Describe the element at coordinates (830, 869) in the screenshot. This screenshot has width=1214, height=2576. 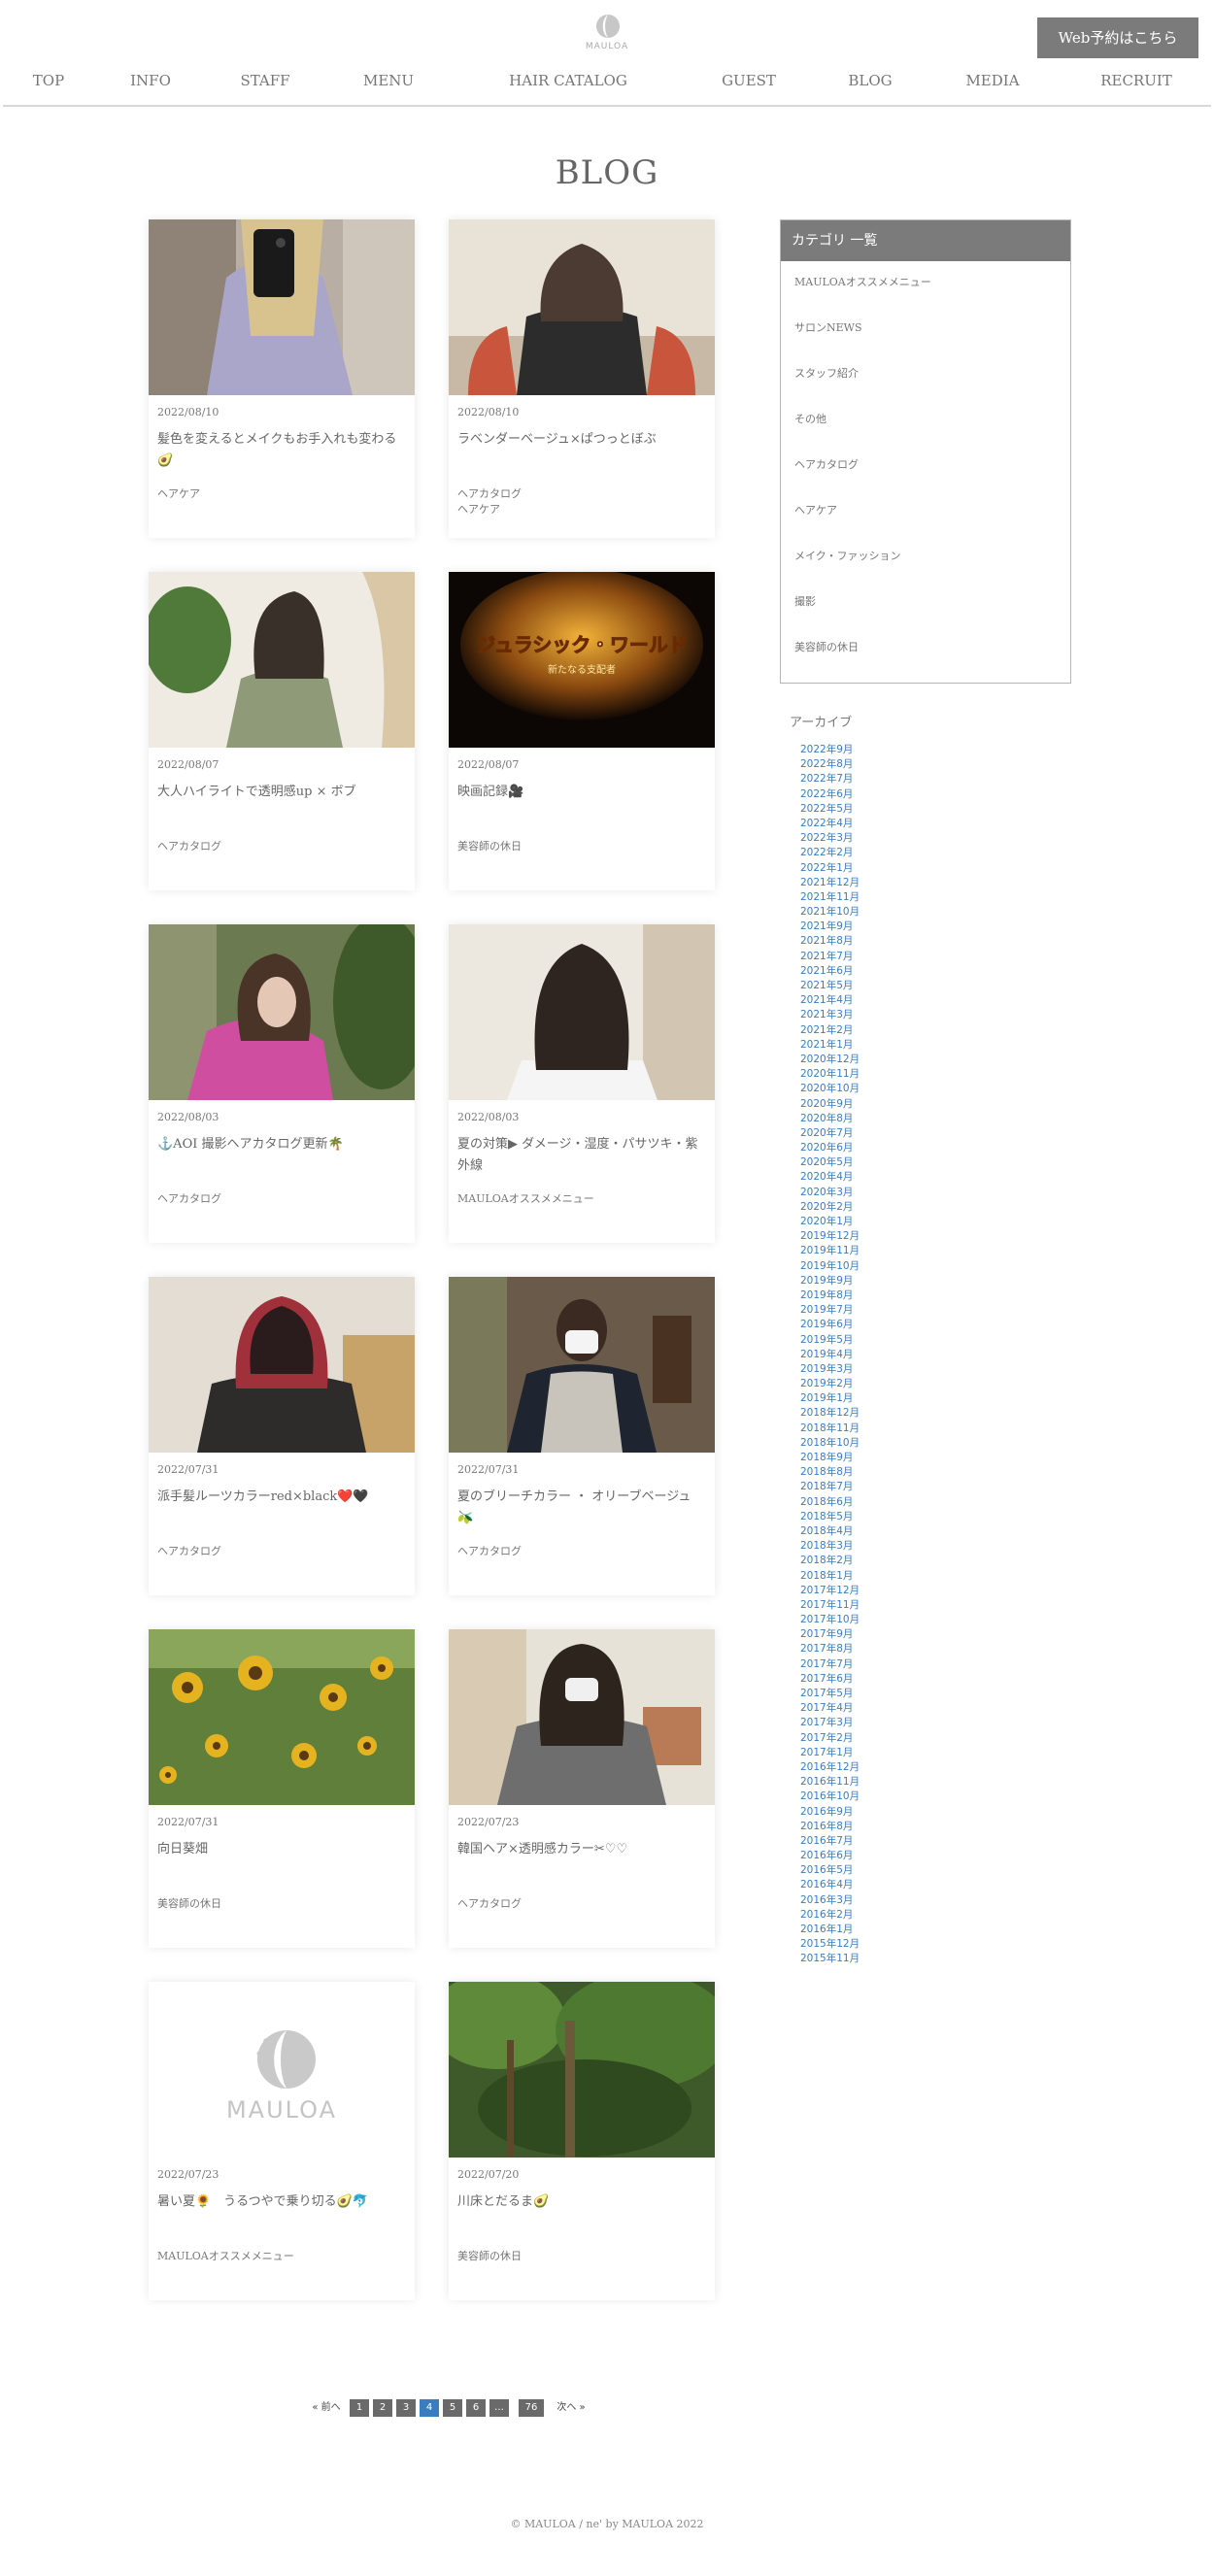
I see `archive-link: 2022年1月` at that location.